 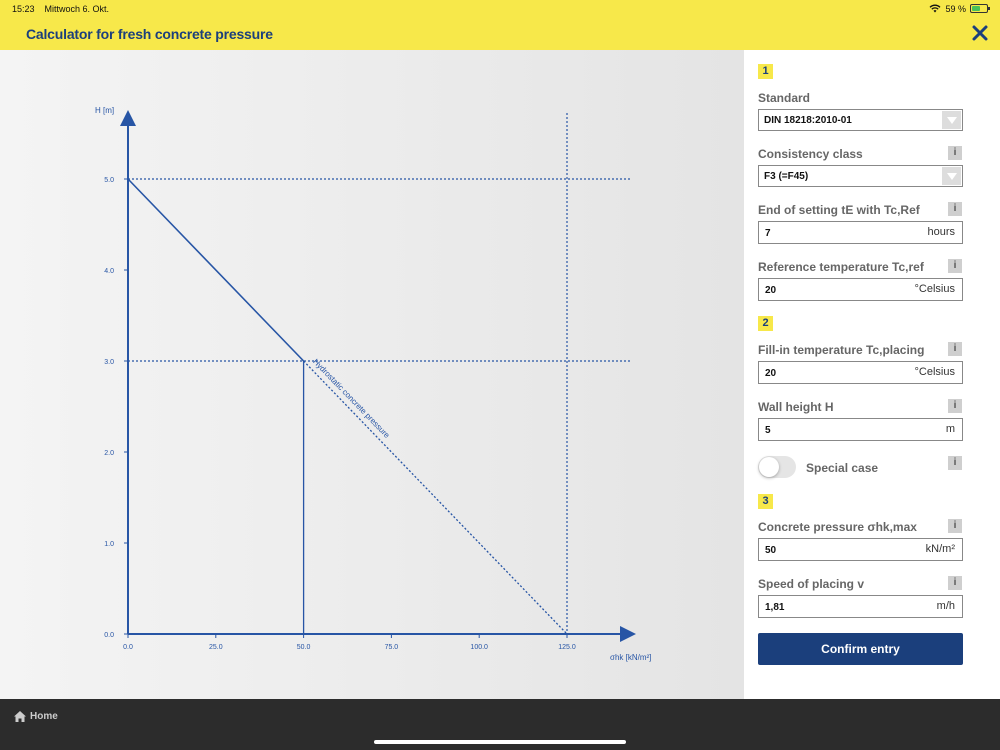 What do you see at coordinates (500, 724) in the screenshot?
I see `bottom-bar: Home` at bounding box center [500, 724].